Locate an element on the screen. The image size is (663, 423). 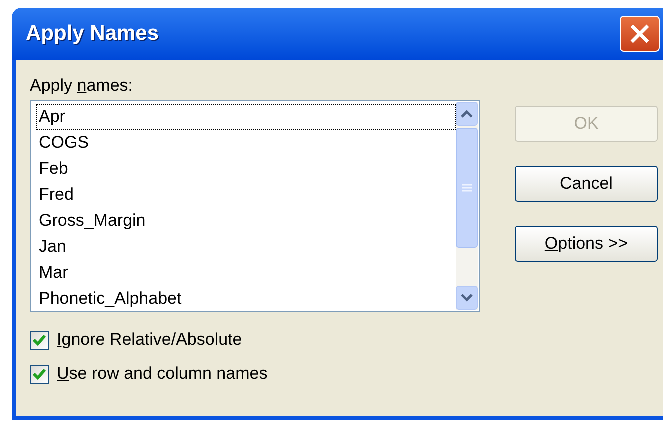
list-item: Fred is located at coordinates (246, 195).